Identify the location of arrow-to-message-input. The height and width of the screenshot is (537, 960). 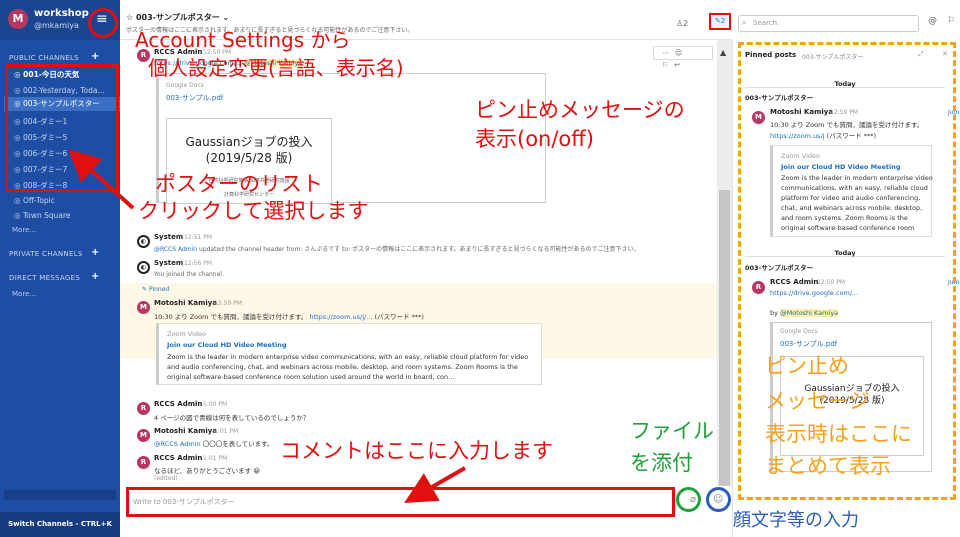
(435, 484).